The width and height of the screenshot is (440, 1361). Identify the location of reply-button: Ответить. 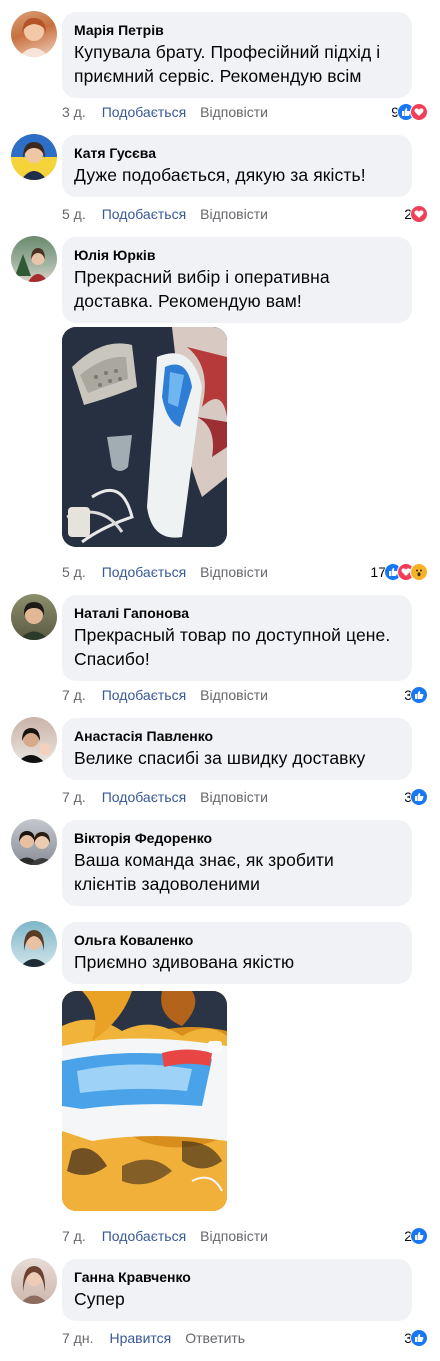
(215, 1338).